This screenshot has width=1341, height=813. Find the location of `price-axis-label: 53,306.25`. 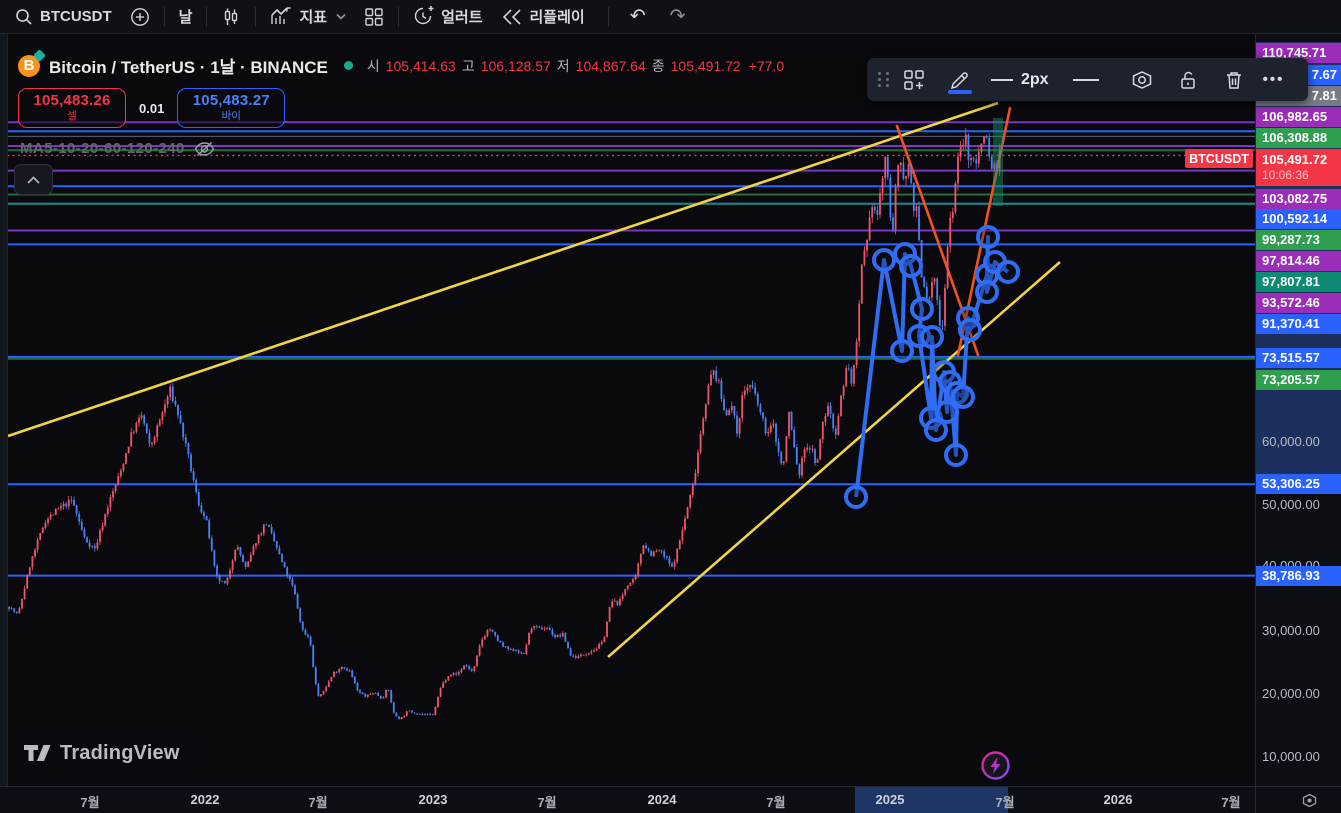

price-axis-label: 53,306.25 is located at coordinates (1298, 484).